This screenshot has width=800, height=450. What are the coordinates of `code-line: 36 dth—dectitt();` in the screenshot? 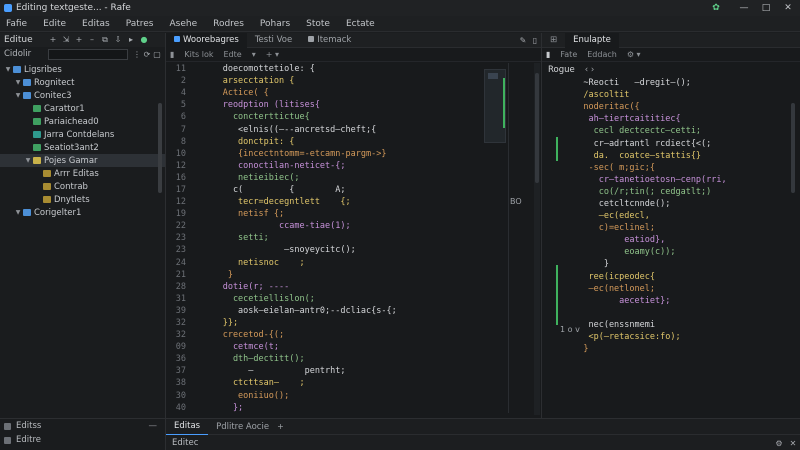 It's located at (321, 359).